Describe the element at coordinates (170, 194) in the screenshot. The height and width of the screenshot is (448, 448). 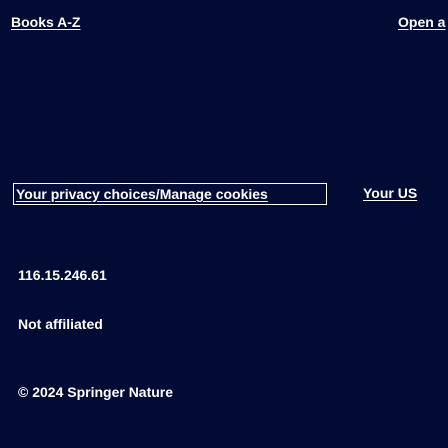
I see `privacy-choices-link: Your privacy choices/Manage cookies` at that location.